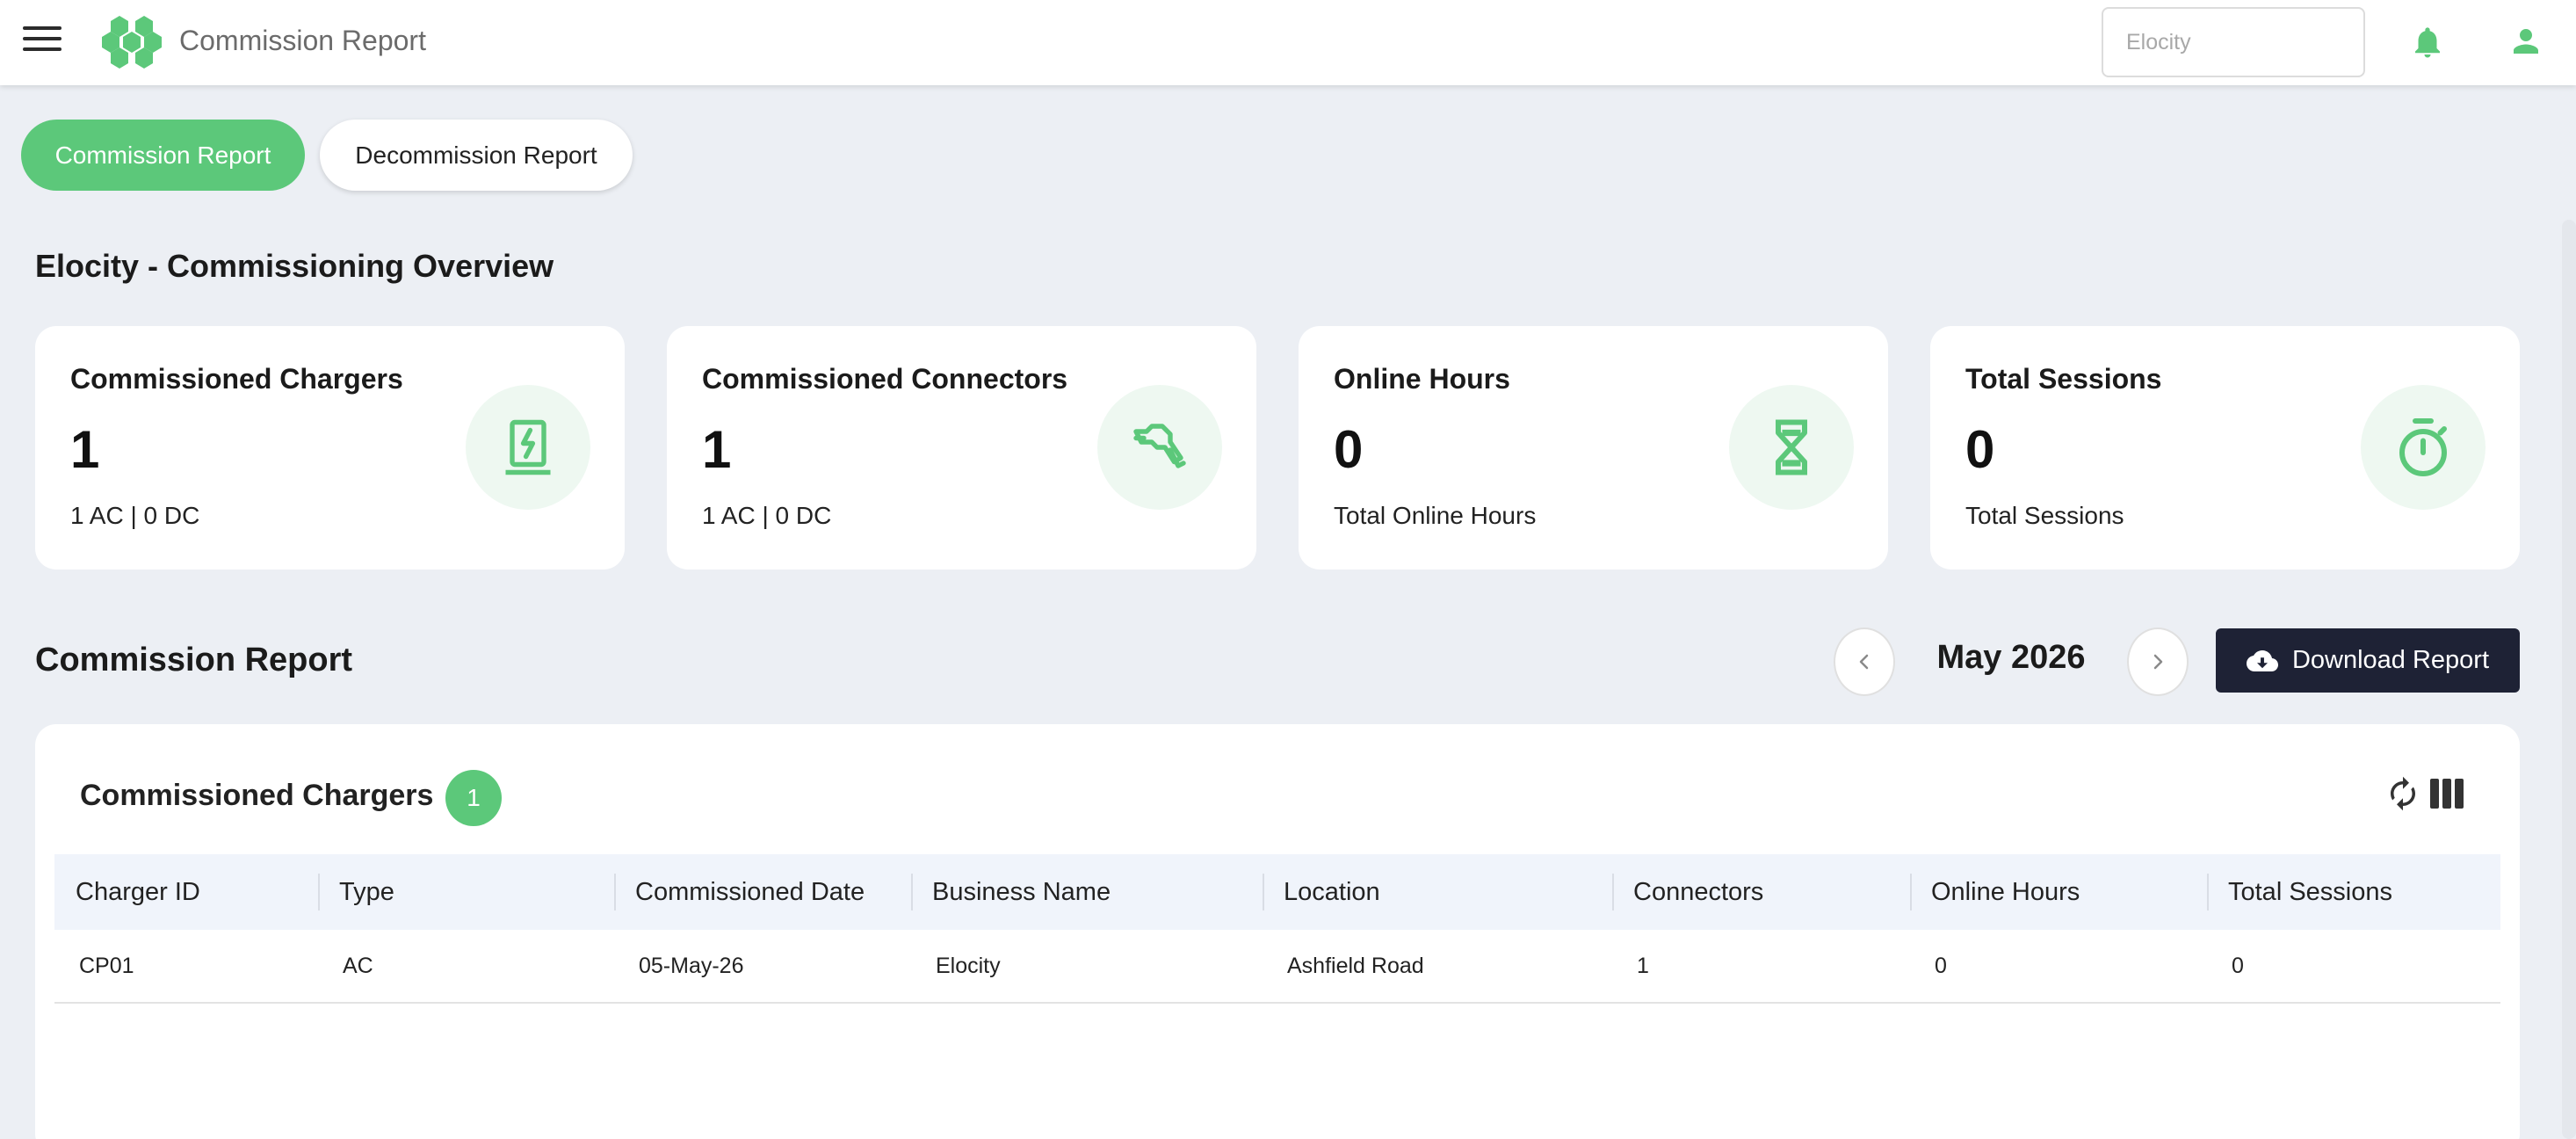 The width and height of the screenshot is (2576, 1139). I want to click on download-report-label: Download Report, so click(2390, 660).